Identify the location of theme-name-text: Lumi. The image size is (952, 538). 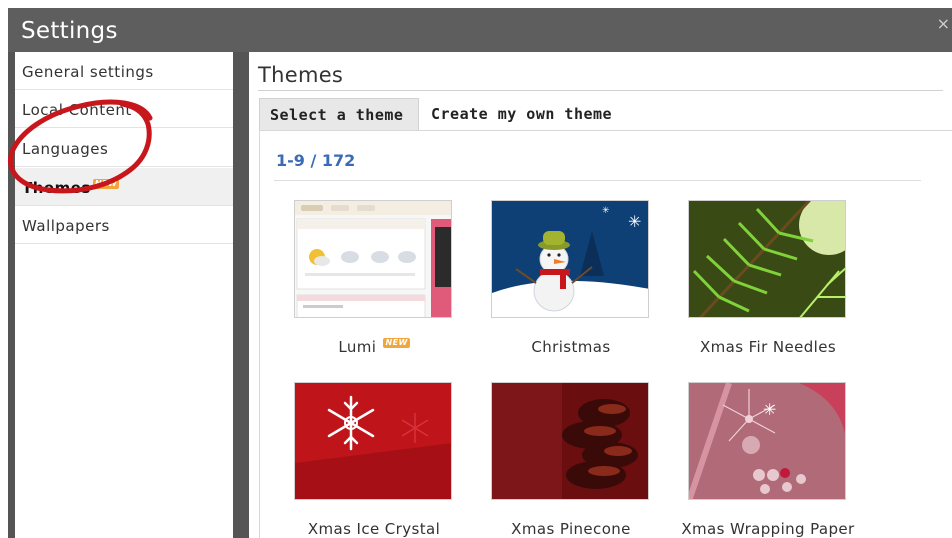
(357, 347).